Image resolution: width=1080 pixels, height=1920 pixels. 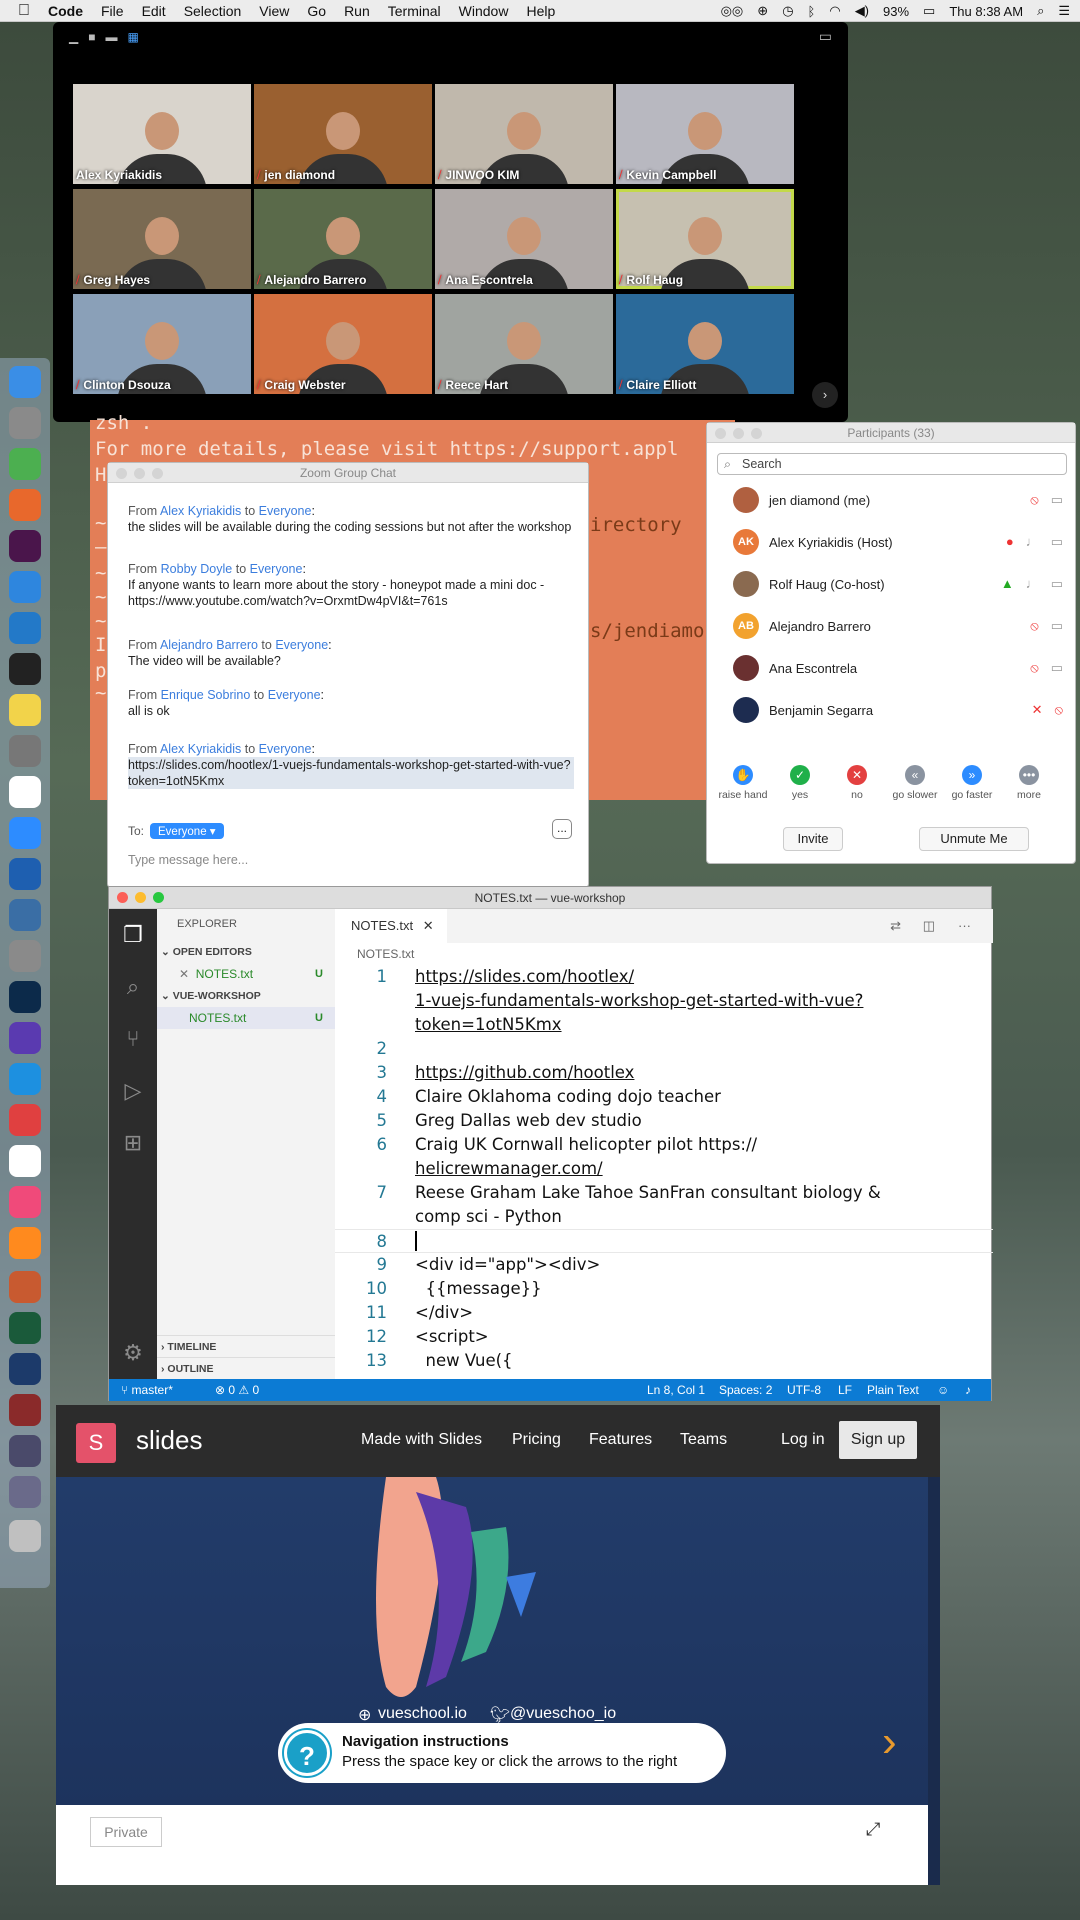 I want to click on virtualbox-icon, so click(x=25, y=915).